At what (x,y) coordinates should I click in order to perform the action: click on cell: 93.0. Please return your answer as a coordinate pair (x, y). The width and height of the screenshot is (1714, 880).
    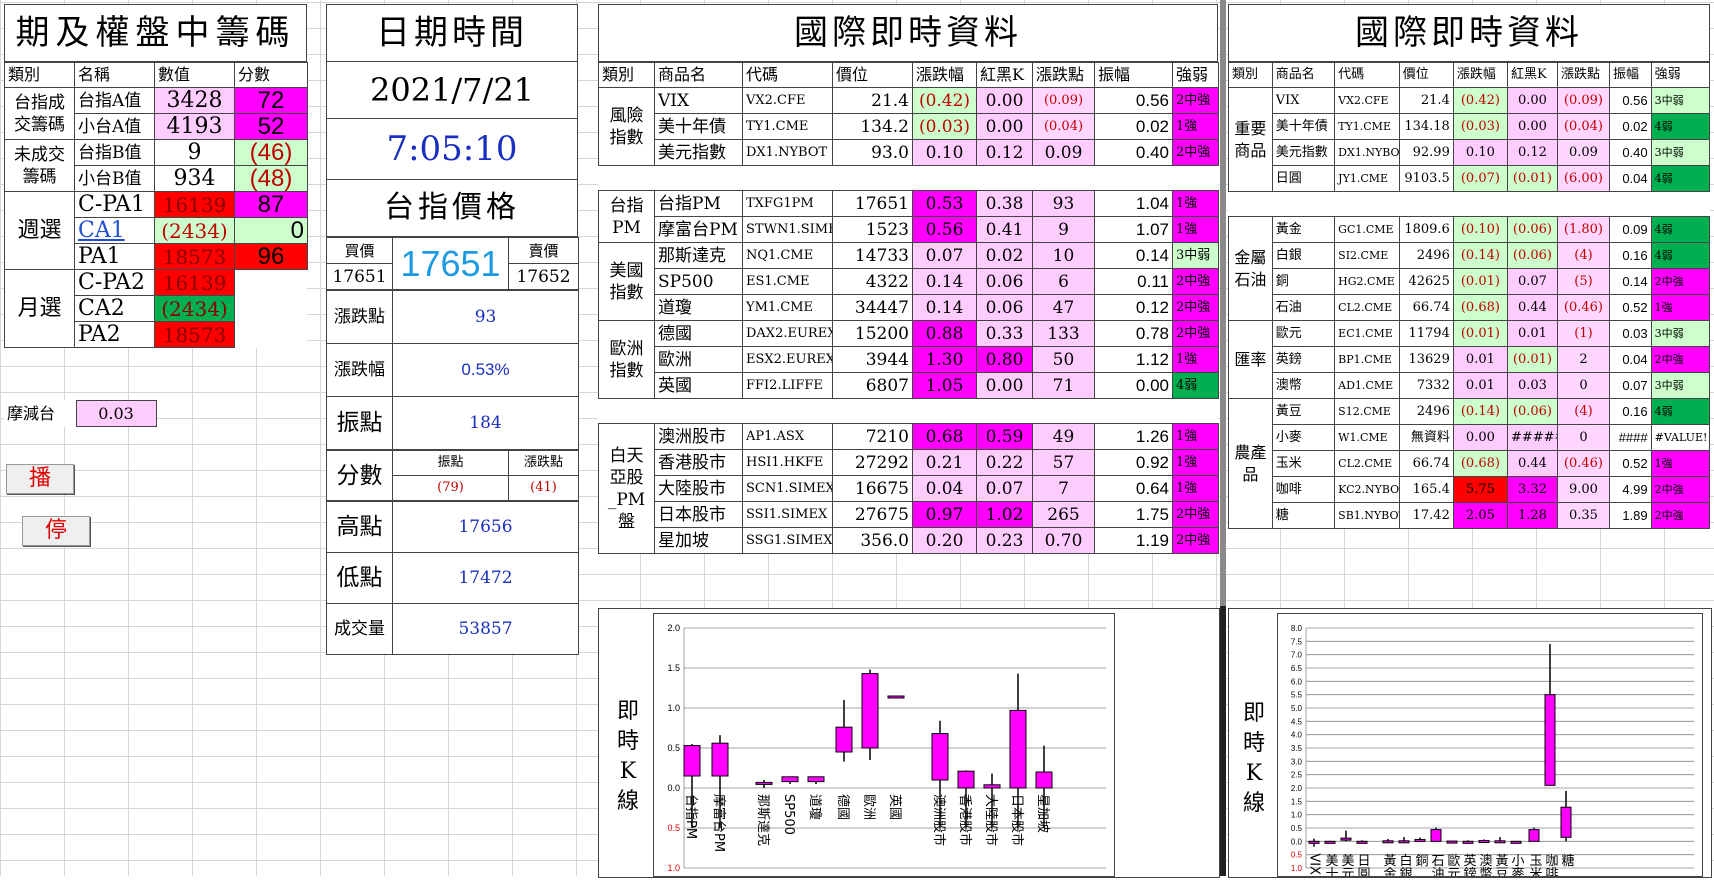
    Looking at the image, I should click on (872, 152).